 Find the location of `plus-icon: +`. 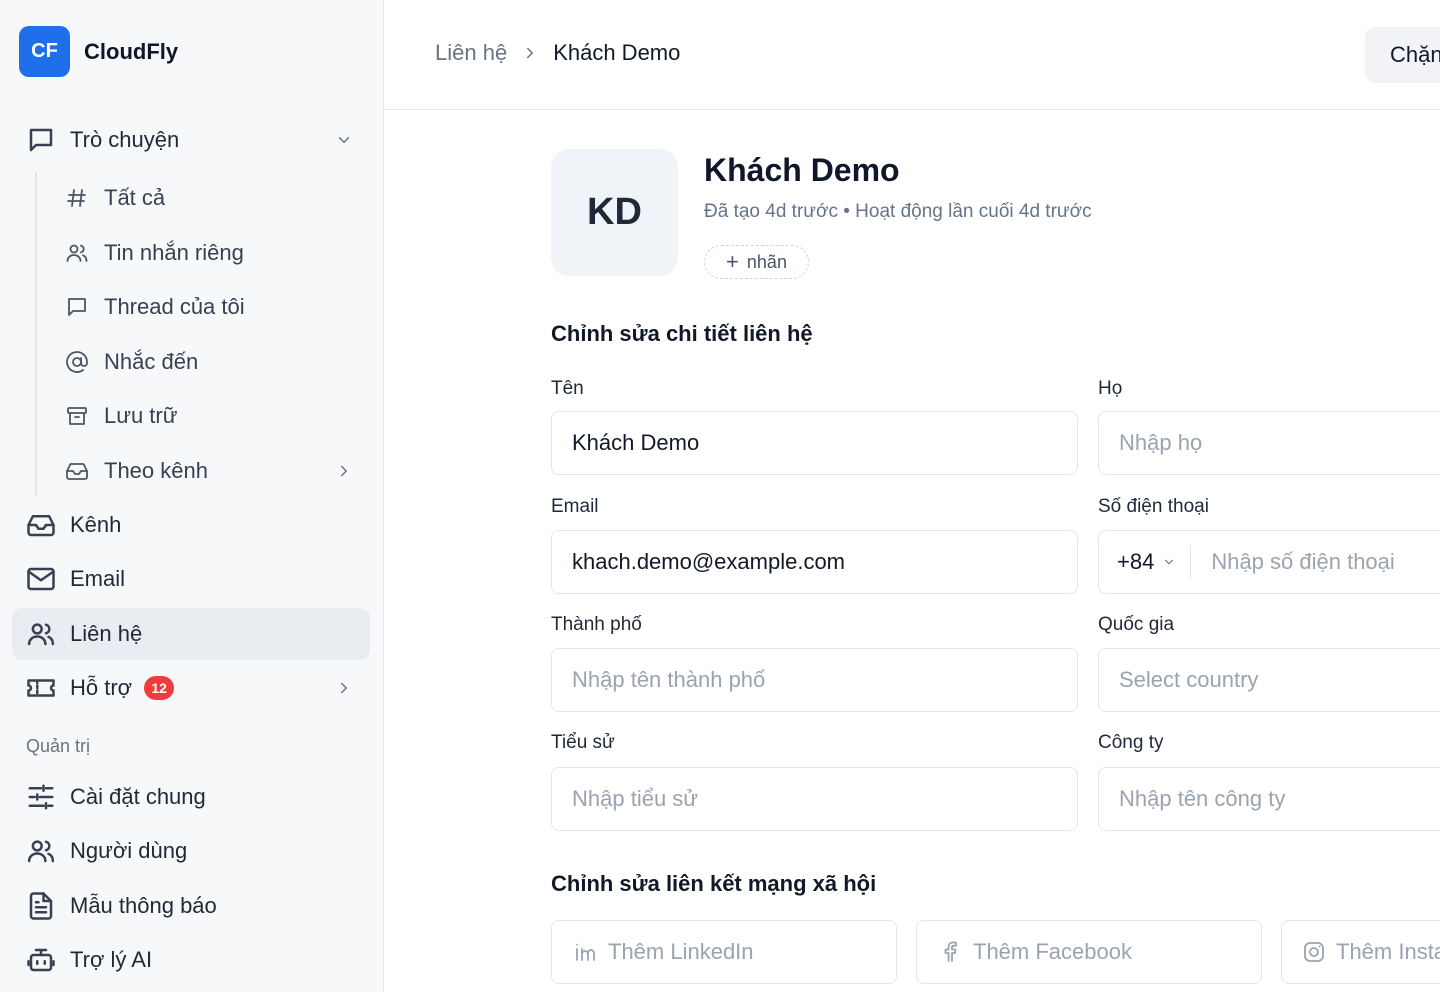

plus-icon: + is located at coordinates (732, 261).